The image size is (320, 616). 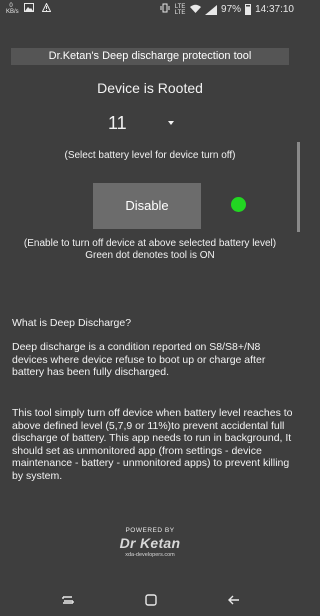 What do you see at coordinates (68, 600) in the screenshot?
I see `recents-icon` at bounding box center [68, 600].